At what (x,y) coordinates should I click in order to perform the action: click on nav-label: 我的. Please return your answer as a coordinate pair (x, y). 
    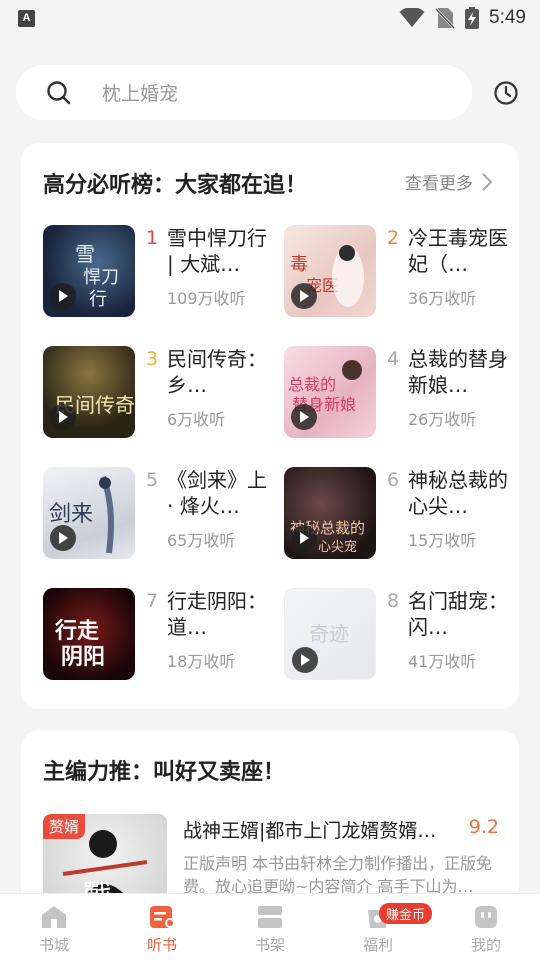
    Looking at the image, I should click on (485, 945).